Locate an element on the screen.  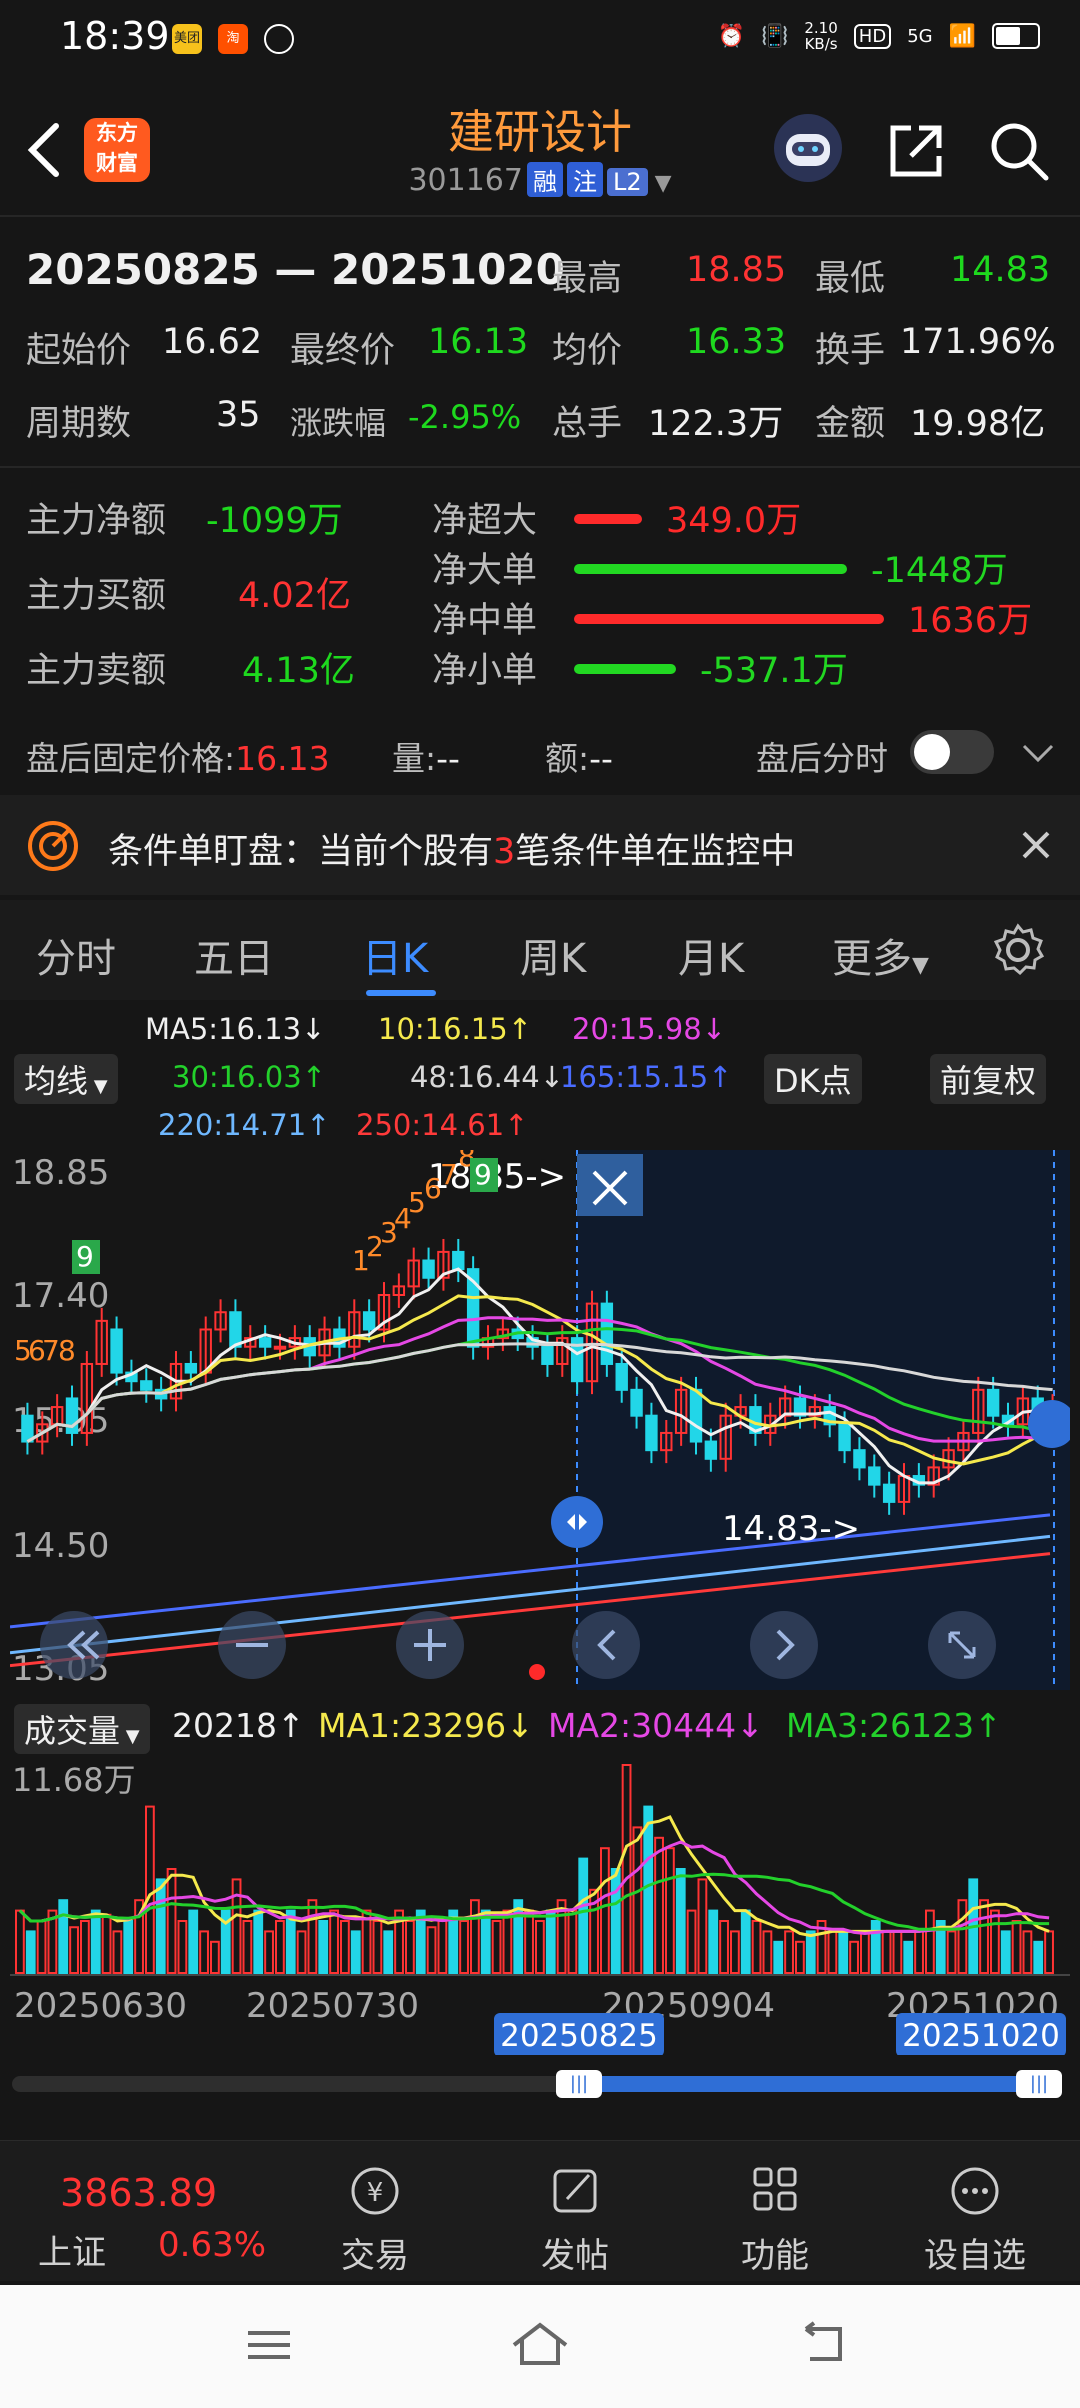
dk-point-button: DK点 is located at coordinates (813, 1079).